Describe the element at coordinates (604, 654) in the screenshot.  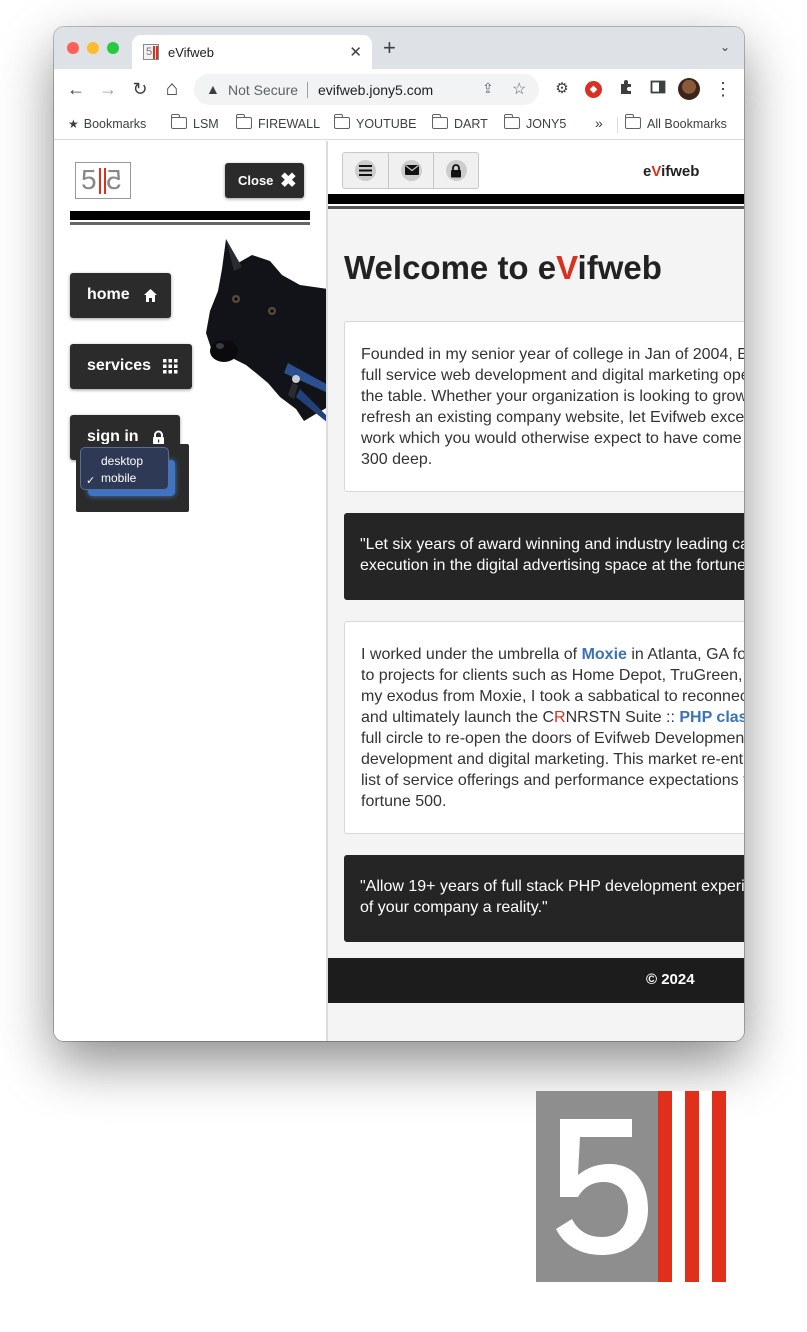
I see `moxie-link: Moxie` at that location.